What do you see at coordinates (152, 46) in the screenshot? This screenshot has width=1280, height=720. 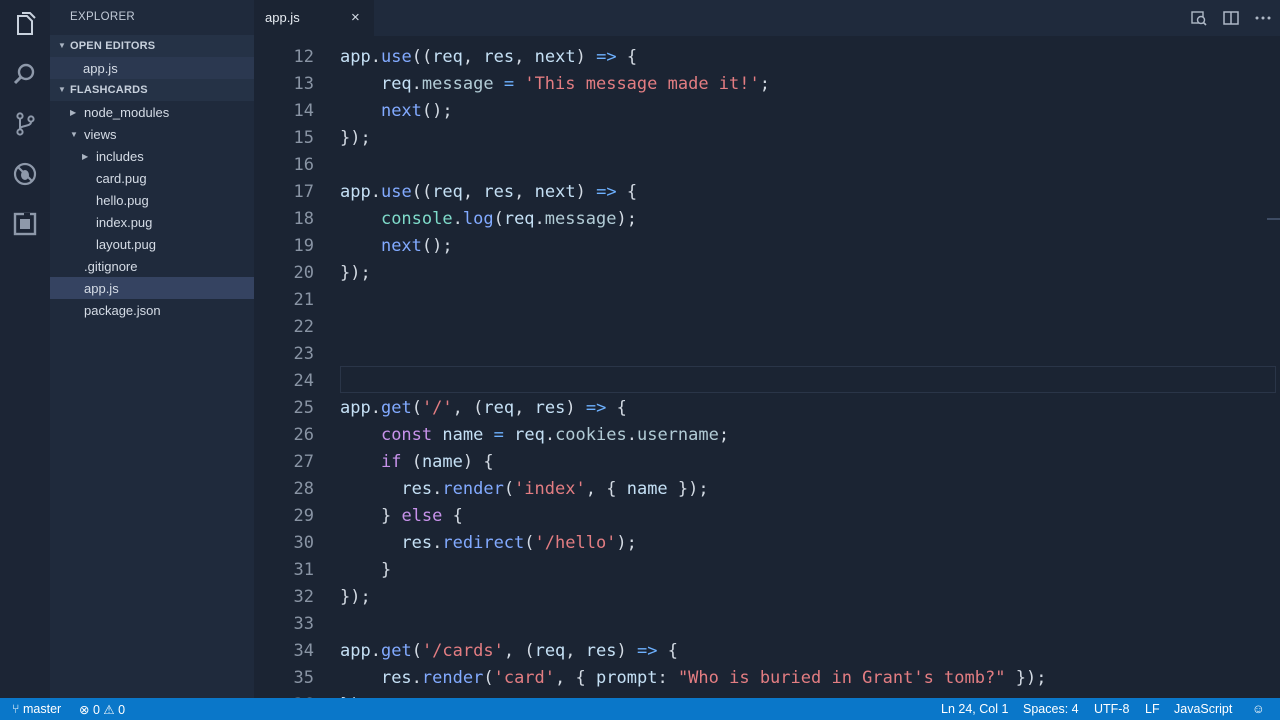 I see `open-editors-header: ▼ OPEN EDITORS` at bounding box center [152, 46].